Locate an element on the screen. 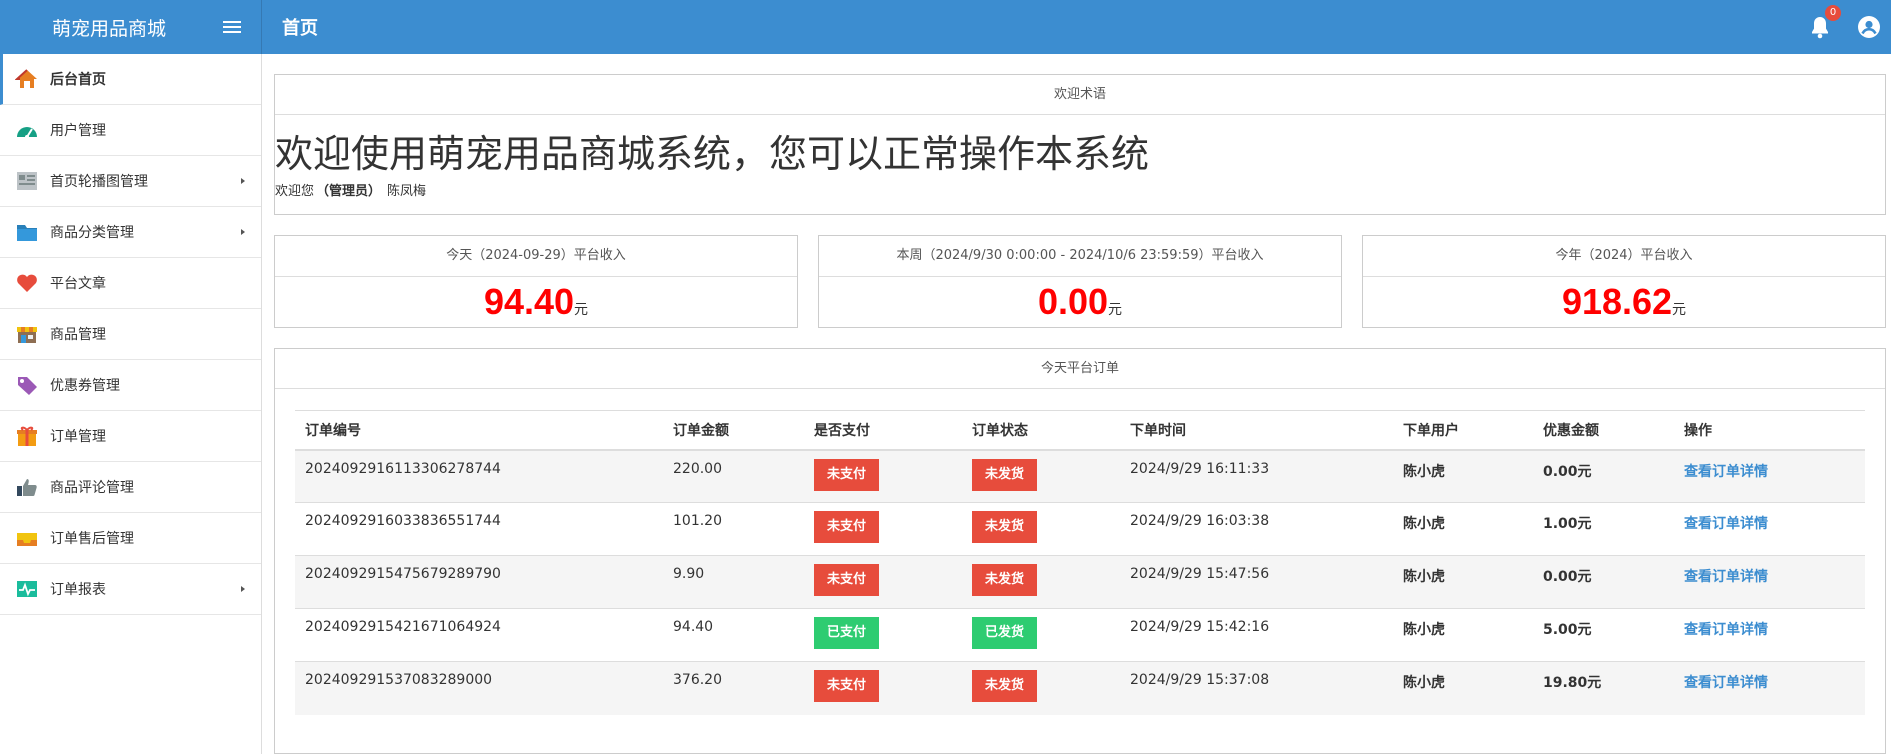  sidebar-item-products: 商品管理 is located at coordinates (130, 334).